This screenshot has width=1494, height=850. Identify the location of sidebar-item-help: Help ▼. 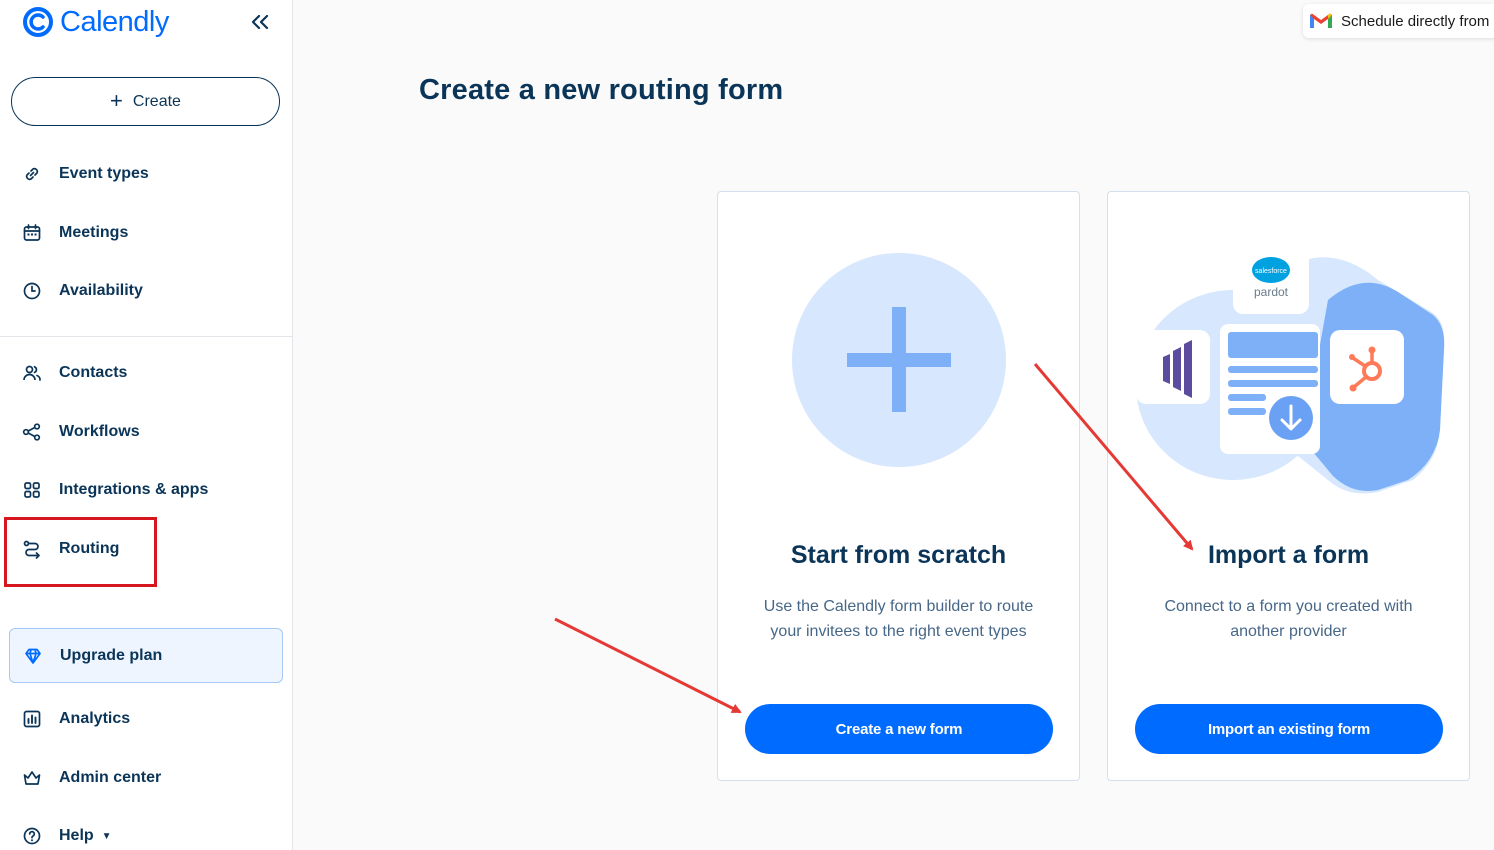
(146, 833).